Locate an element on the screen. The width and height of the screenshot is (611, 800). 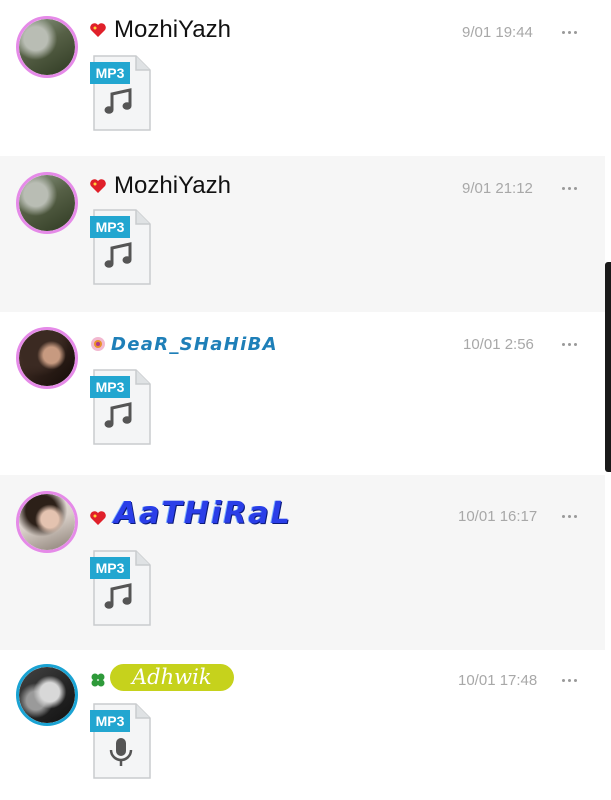
user-name: DeaR_SHaHiBA is located at coordinates (194, 344).